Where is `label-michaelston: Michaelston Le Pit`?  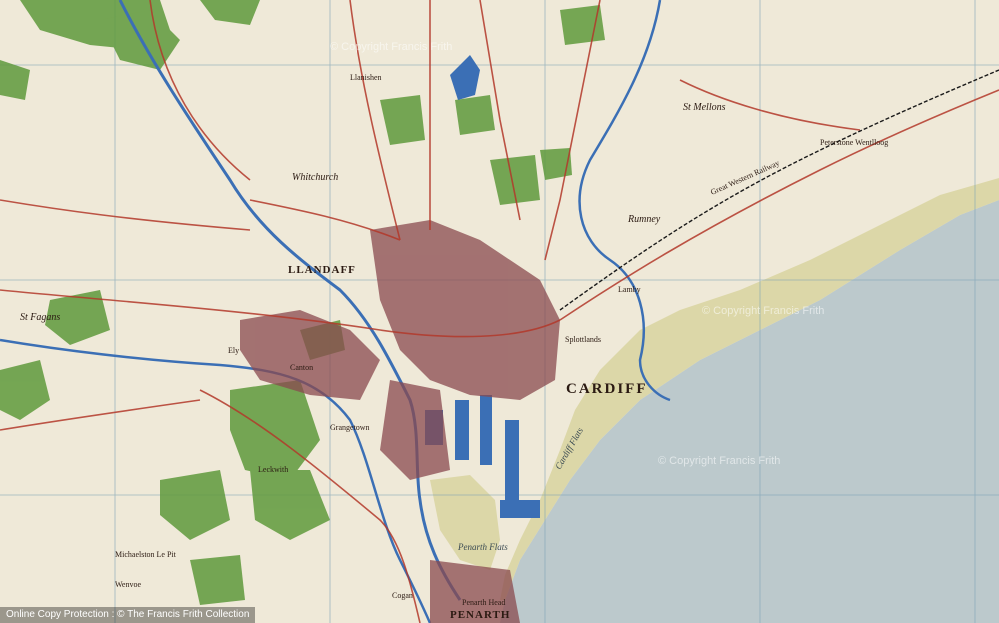 label-michaelston: Michaelston Le Pit is located at coordinates (146, 554).